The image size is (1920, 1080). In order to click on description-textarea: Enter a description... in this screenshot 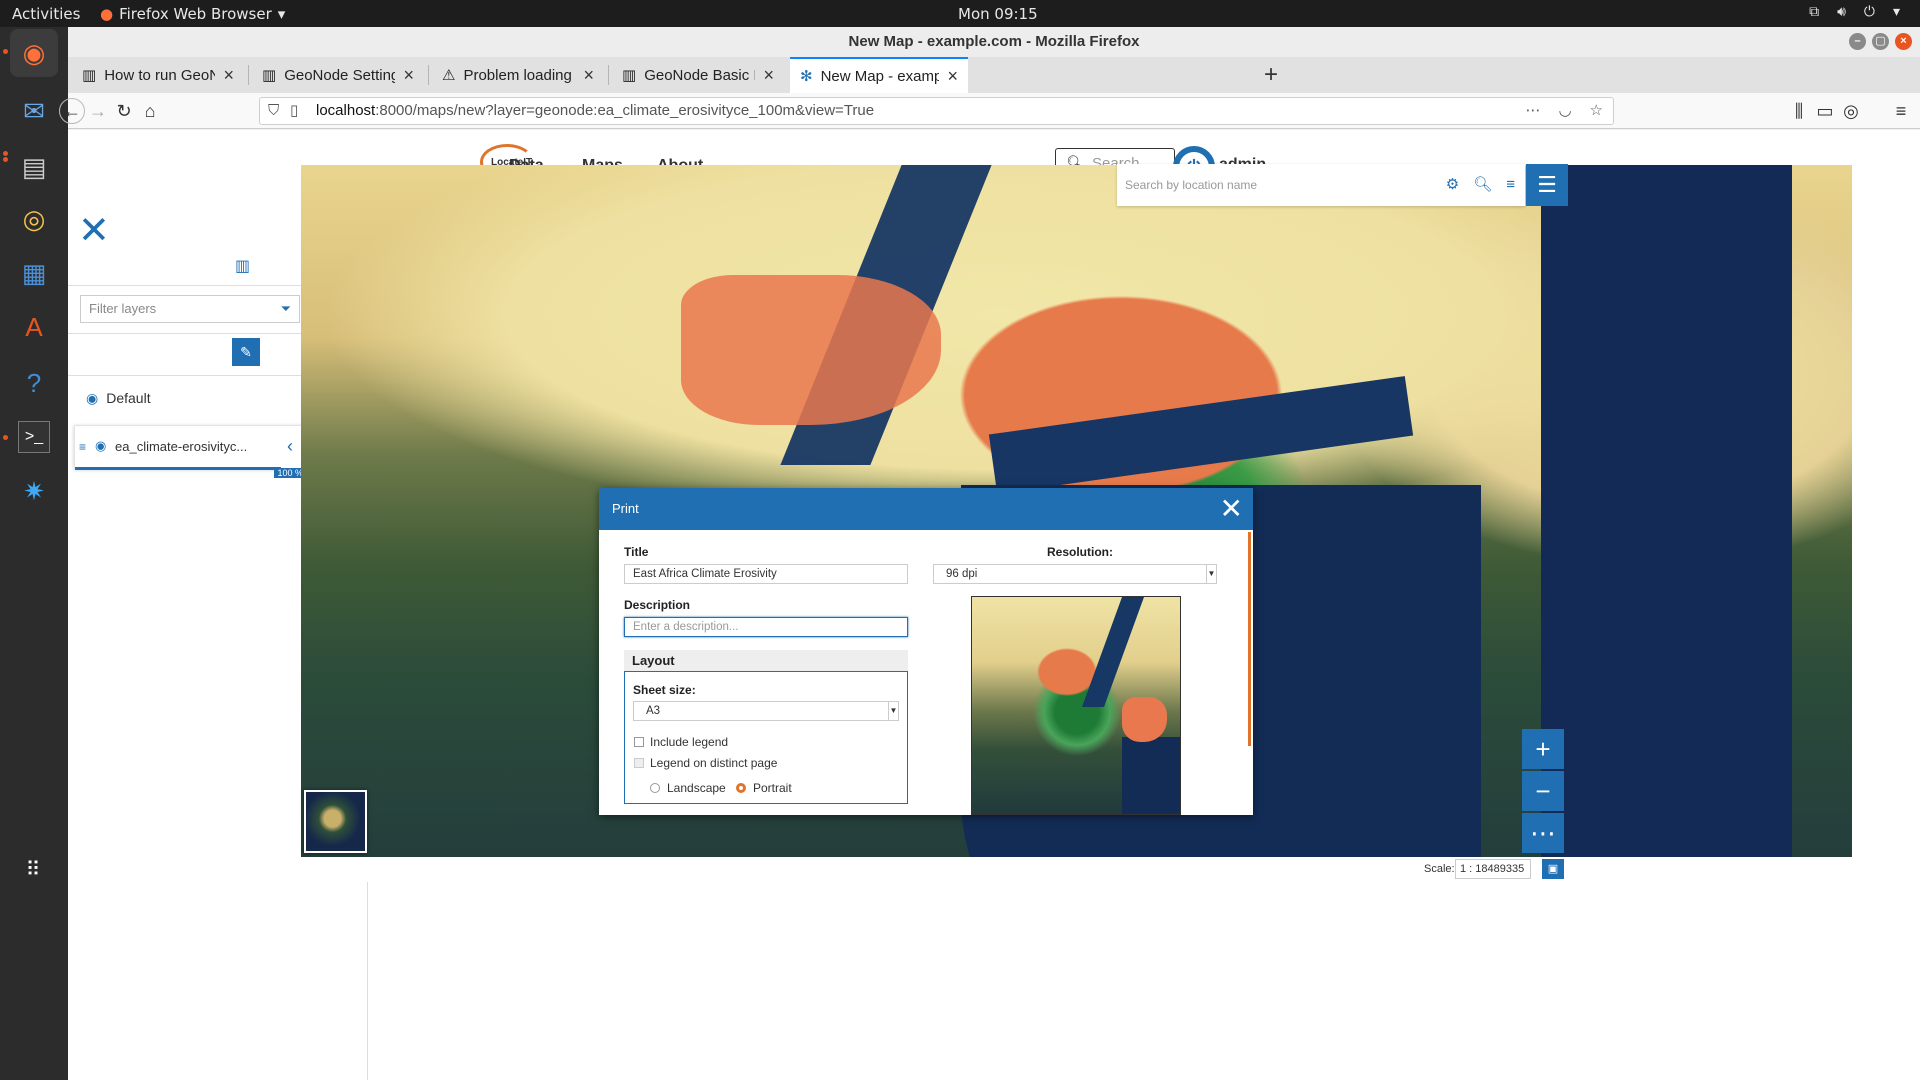, I will do `click(766, 627)`.